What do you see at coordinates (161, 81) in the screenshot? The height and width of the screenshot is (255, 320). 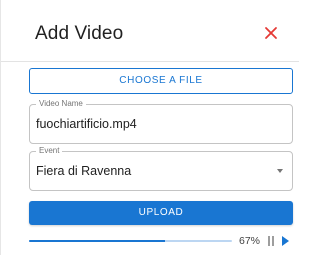 I see `choose-file-button: CHOOSE A FILE` at bounding box center [161, 81].